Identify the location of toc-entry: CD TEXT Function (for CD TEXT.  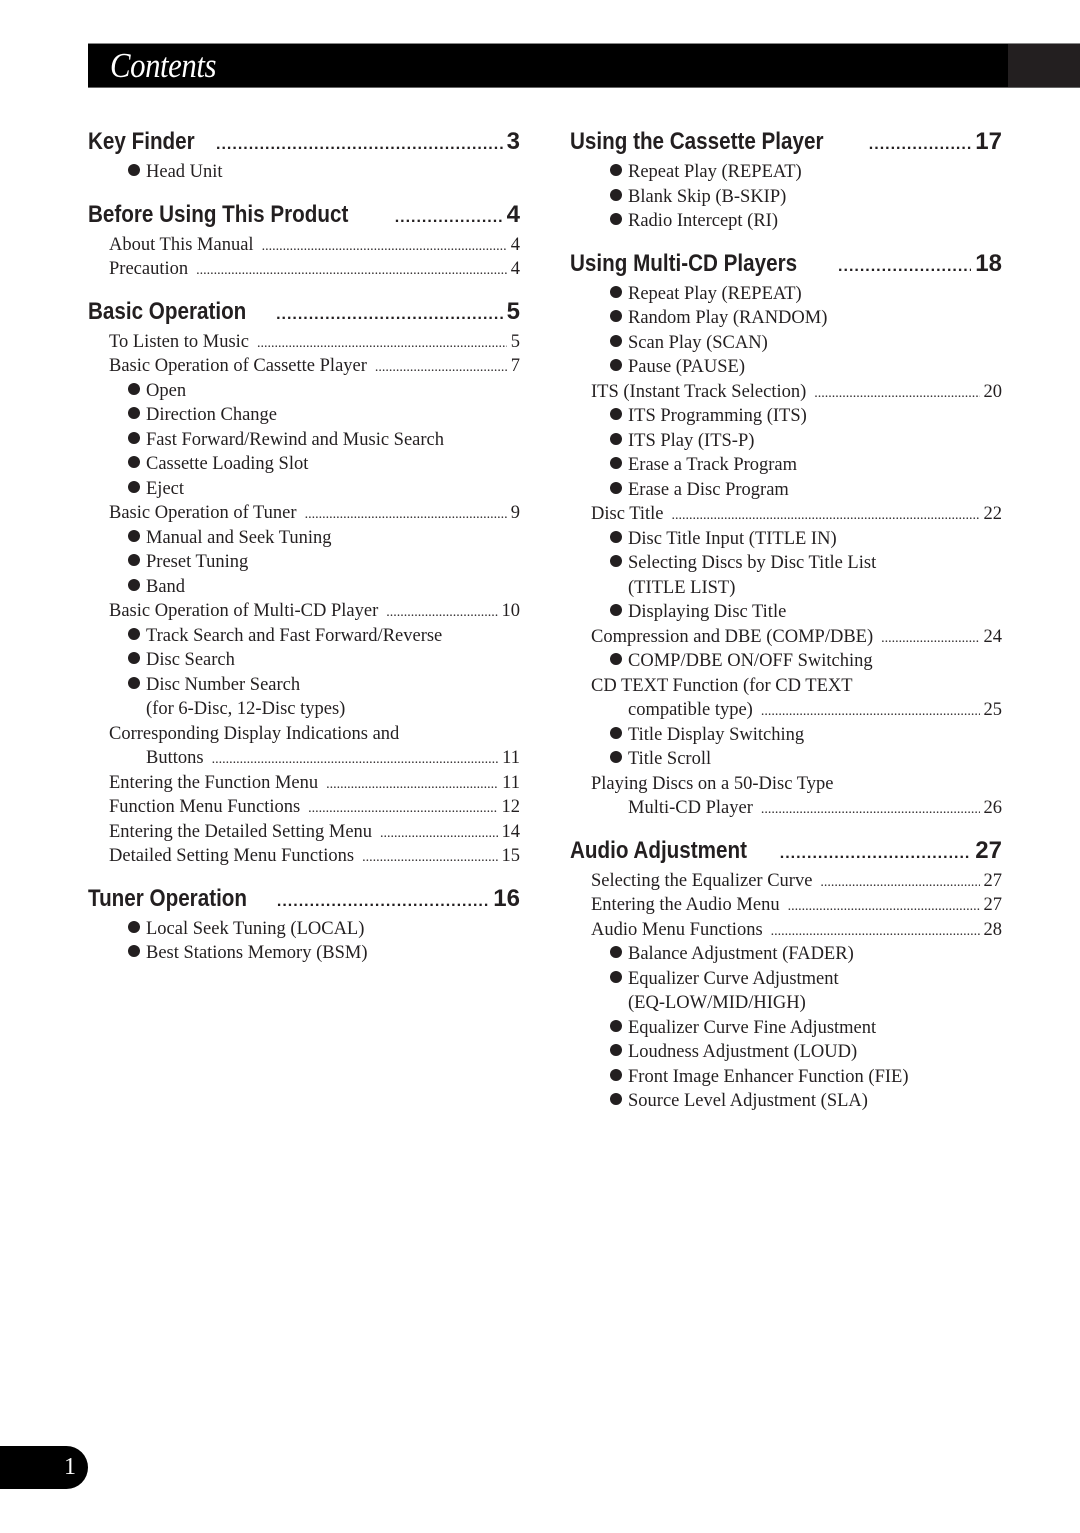
(786, 686).